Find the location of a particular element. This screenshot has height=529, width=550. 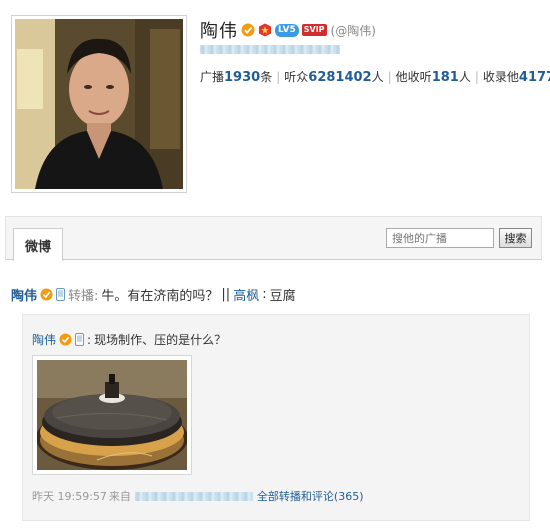

avatar is located at coordinates (99, 104).